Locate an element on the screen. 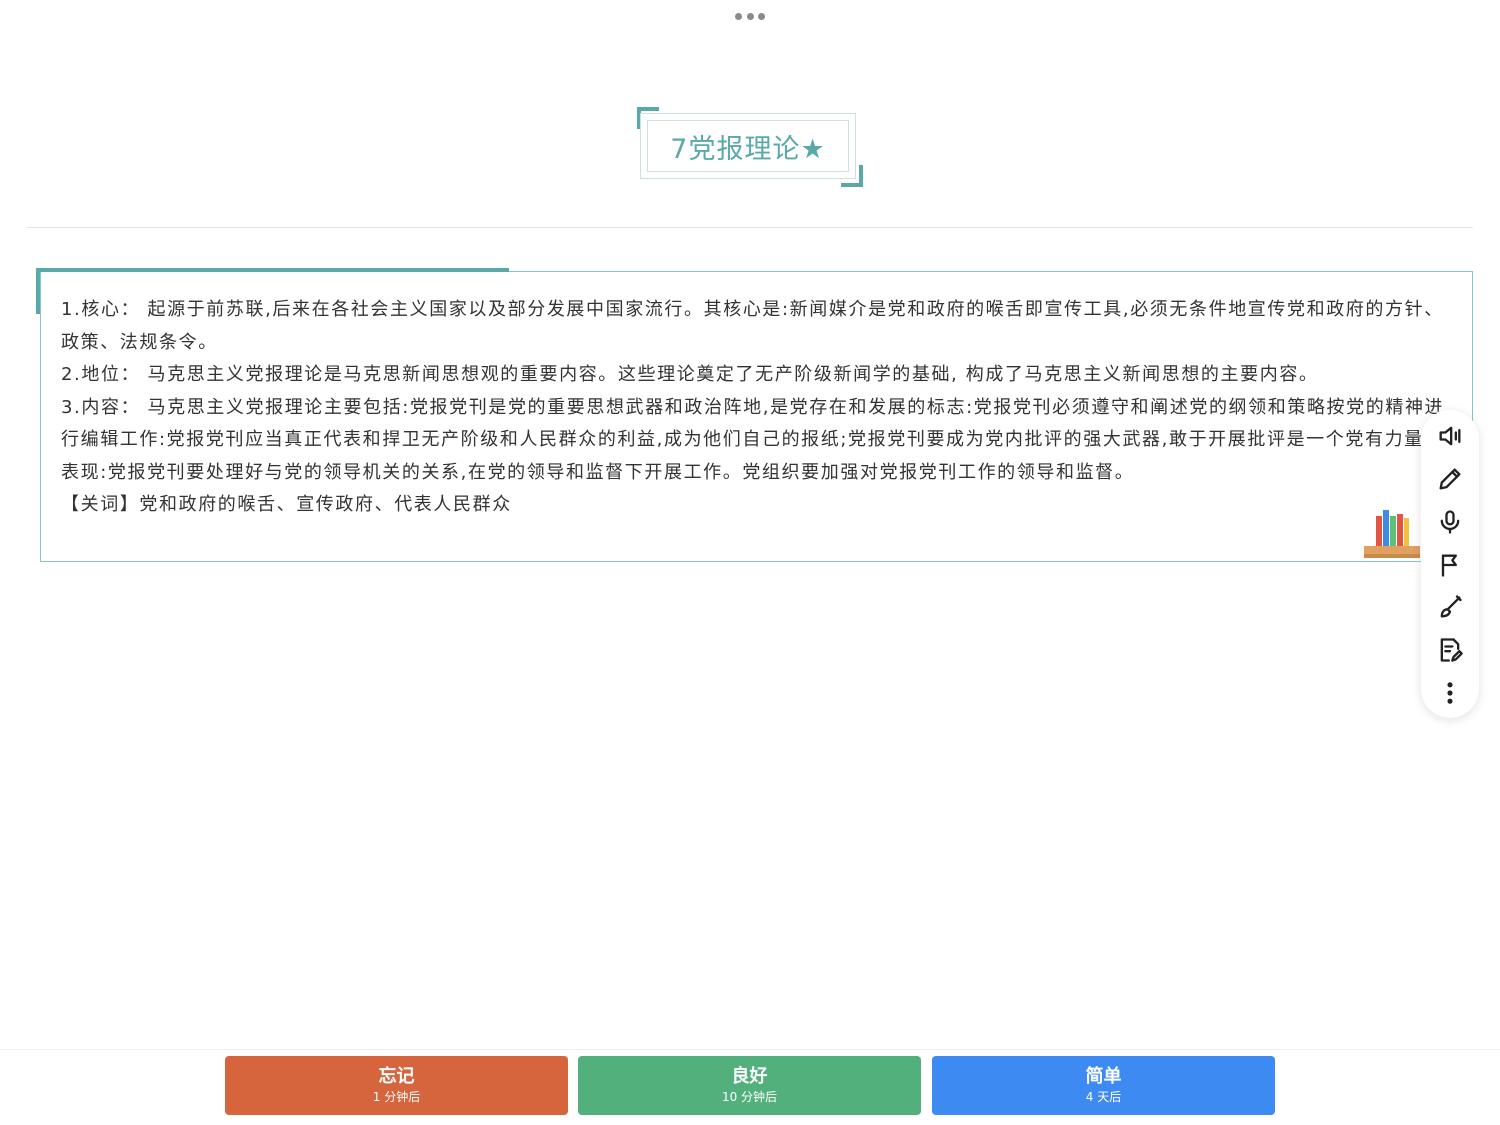 This screenshot has height=1125, width=1500. speaker-button is located at coordinates (1450, 436).